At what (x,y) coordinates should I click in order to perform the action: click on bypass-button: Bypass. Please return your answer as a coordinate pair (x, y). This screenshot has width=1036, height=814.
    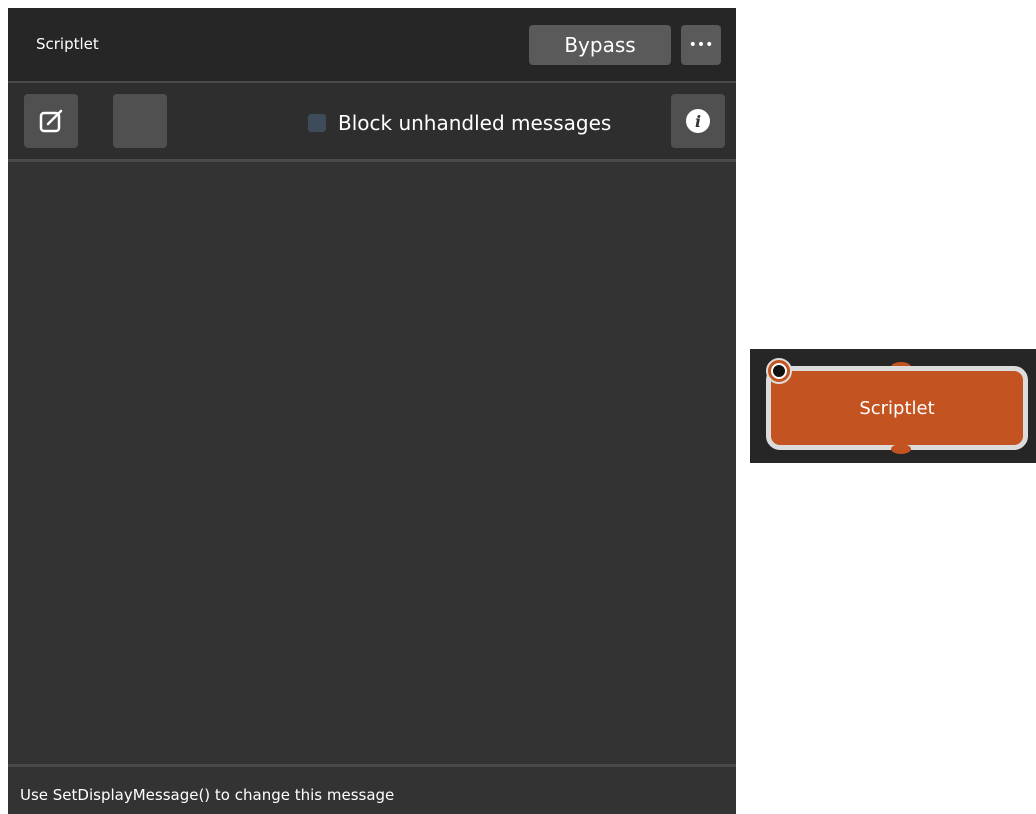
    Looking at the image, I should click on (600, 45).